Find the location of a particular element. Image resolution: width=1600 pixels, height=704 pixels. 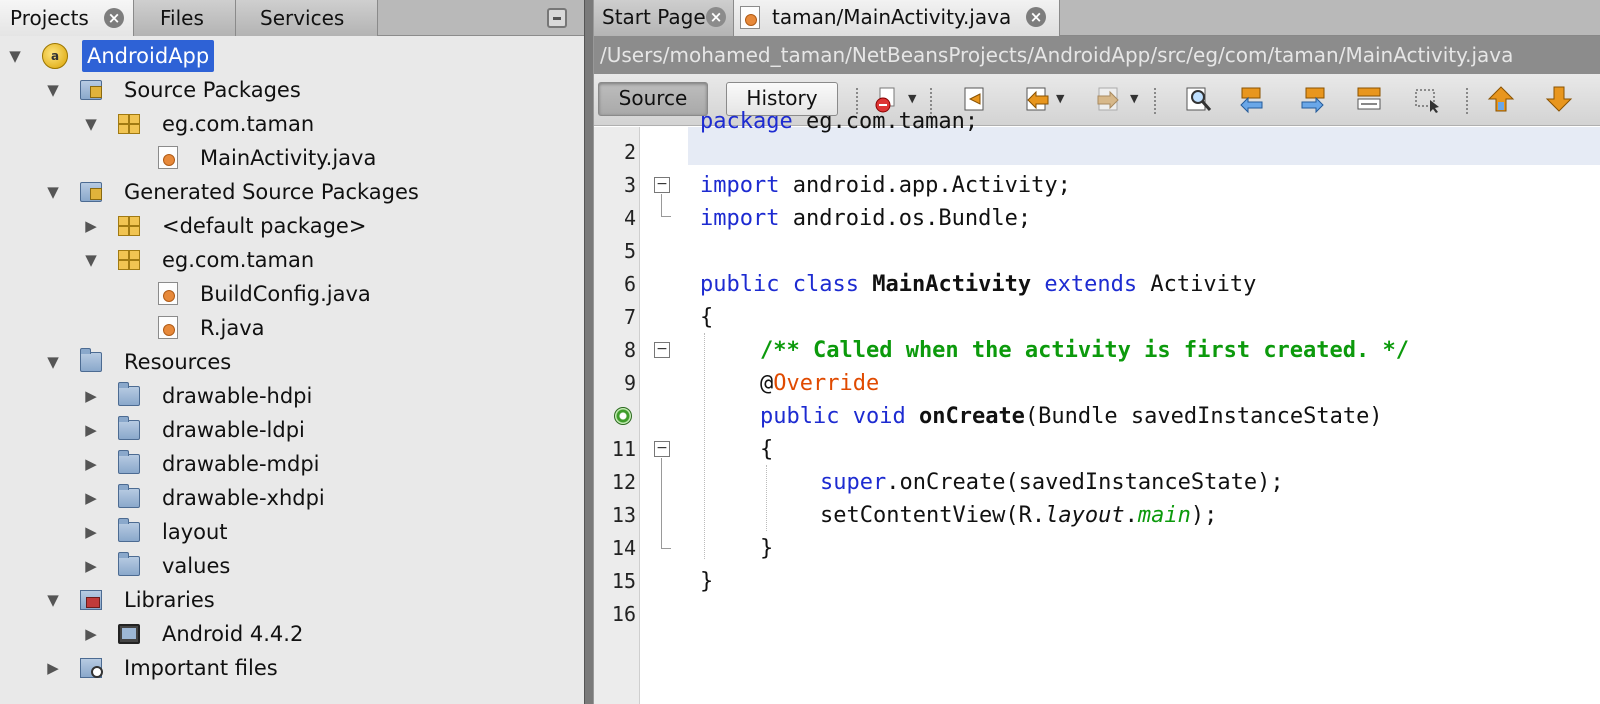

tree-node-folder: ▶ drawable-xhdpi is located at coordinates (292, 498).